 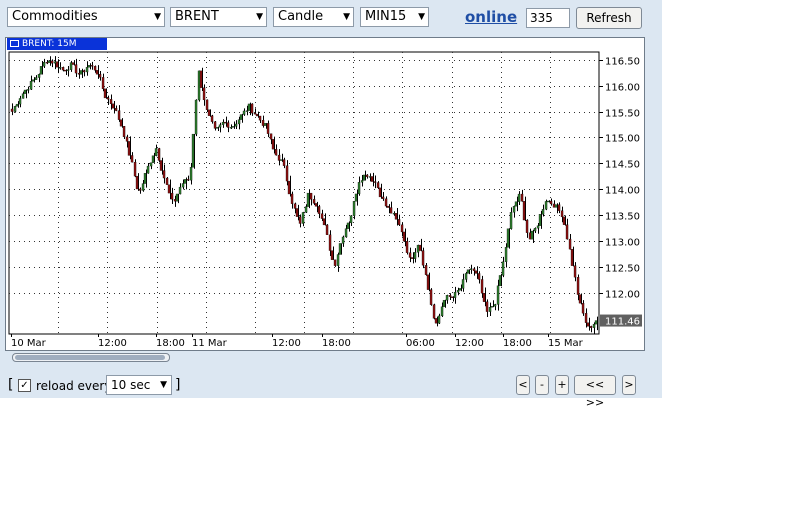 I want to click on timeframe-select: MIN15 ▼, so click(x=394, y=17).